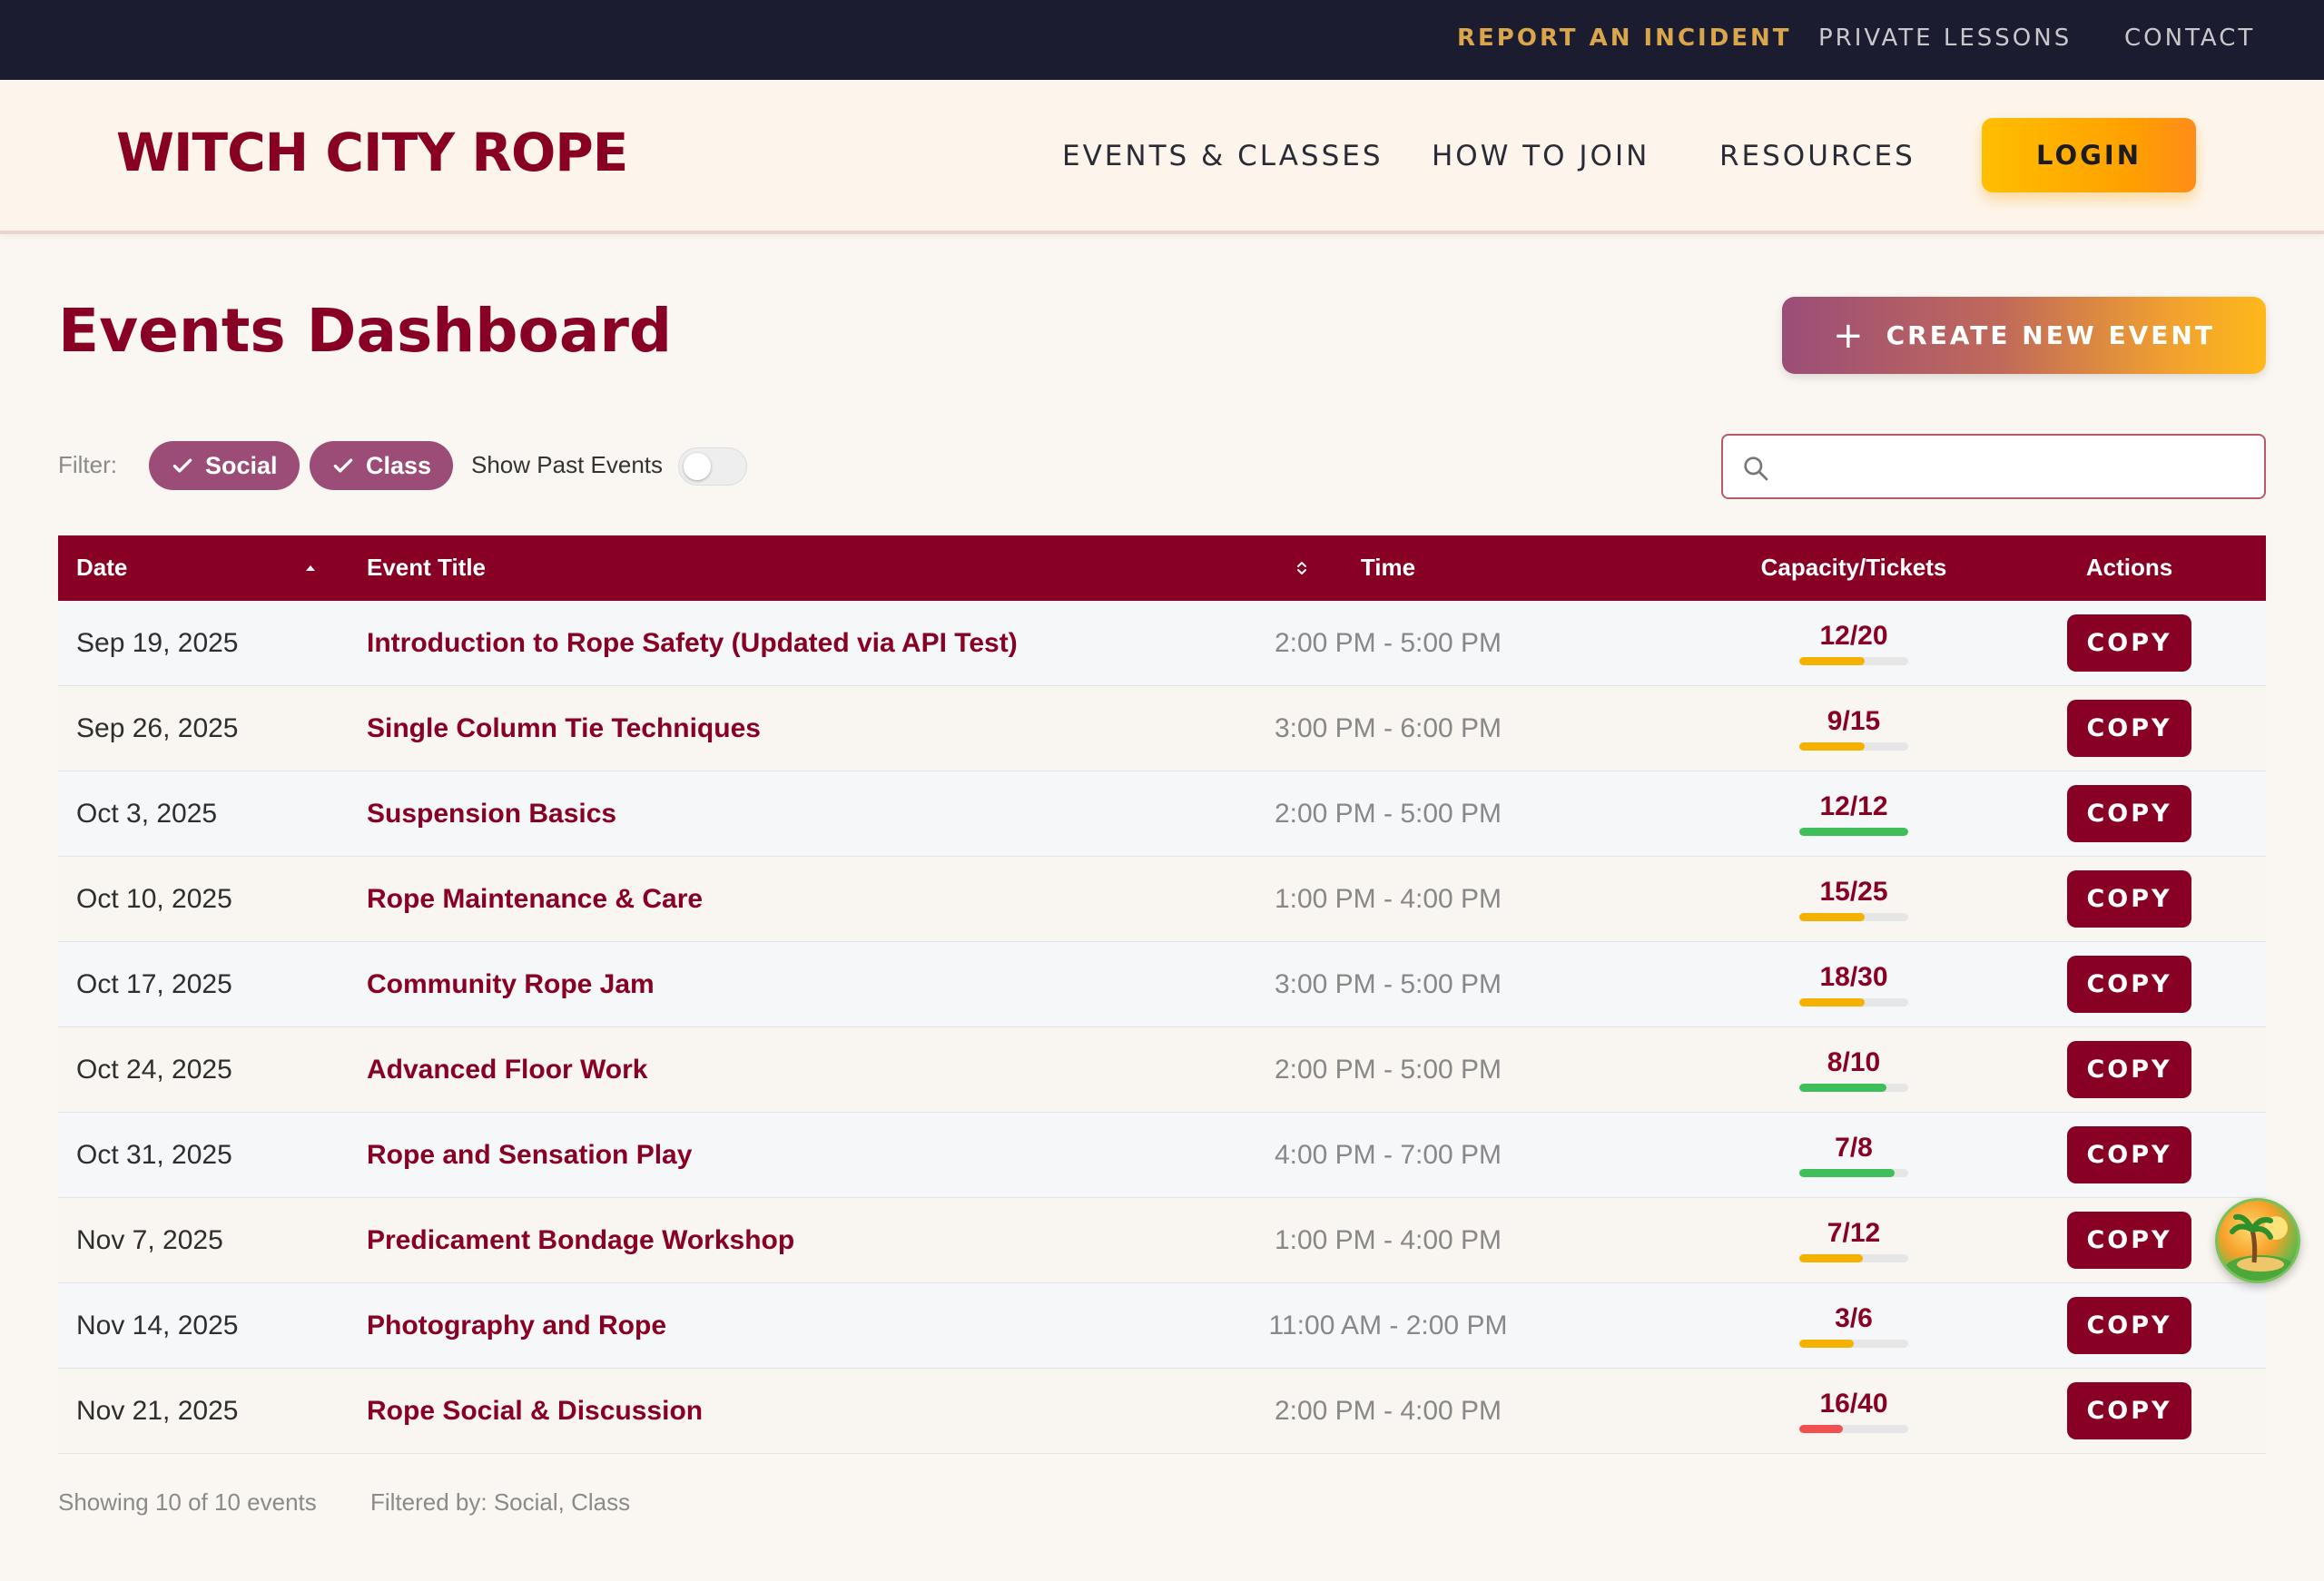  Describe the element at coordinates (516, 1326) in the screenshot. I see `event-title-link: Photography and Rope` at that location.